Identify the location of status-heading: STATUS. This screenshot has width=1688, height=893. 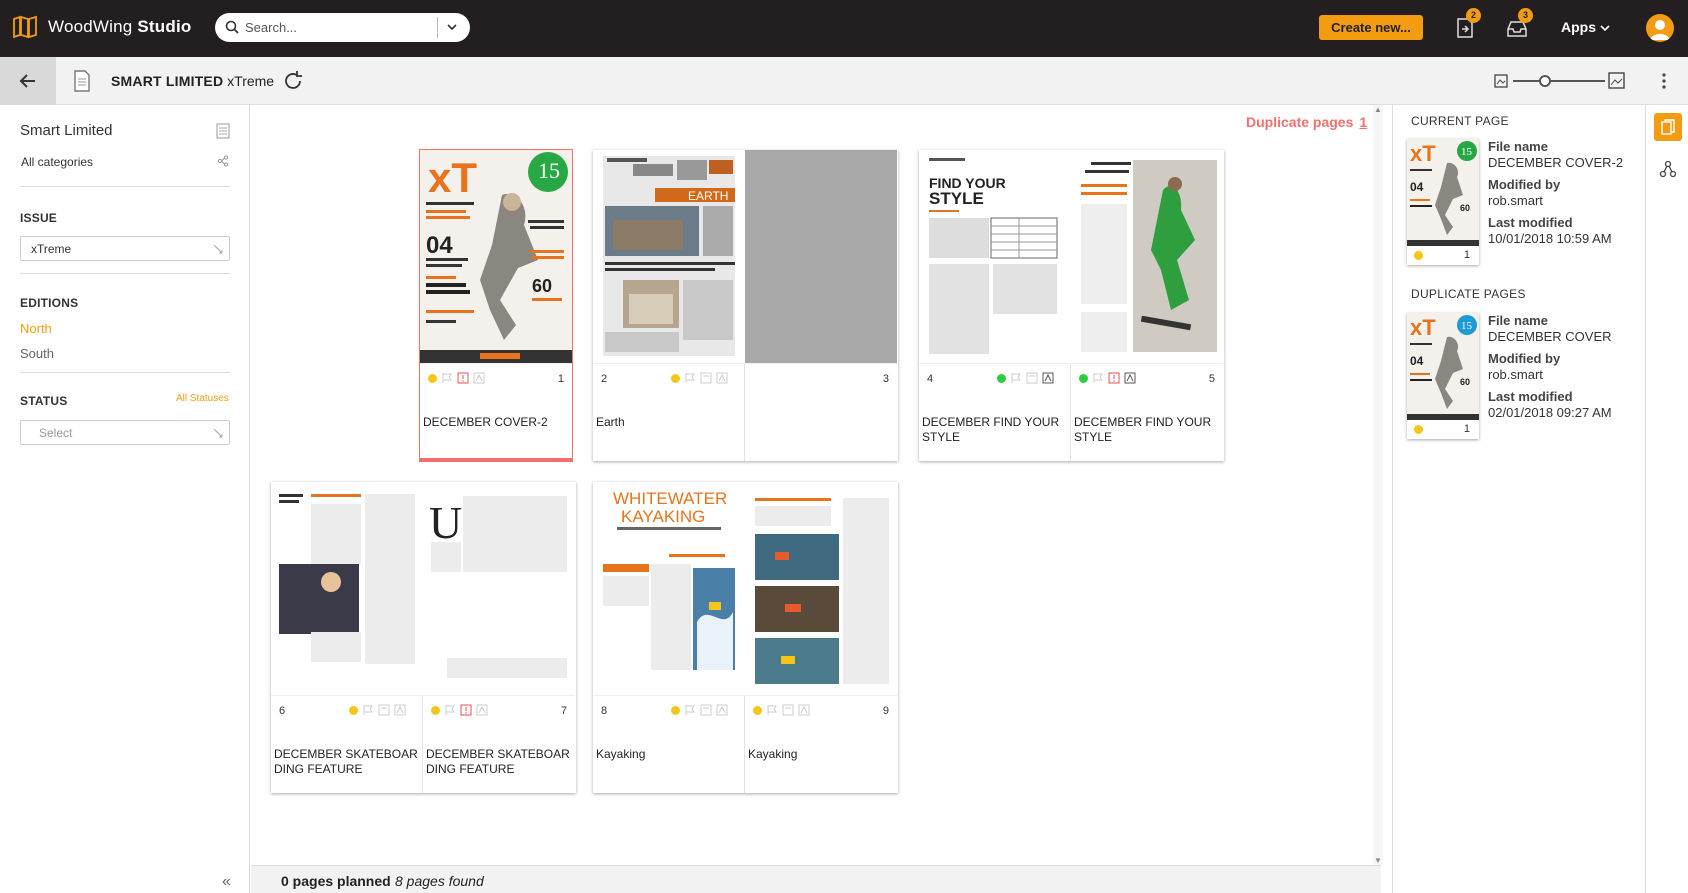
(44, 401).